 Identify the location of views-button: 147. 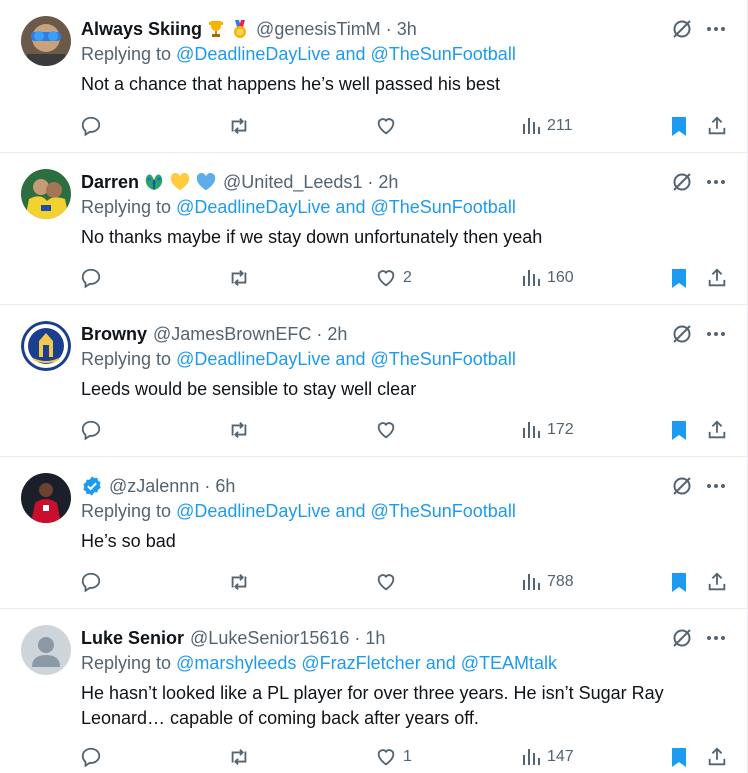
(547, 757).